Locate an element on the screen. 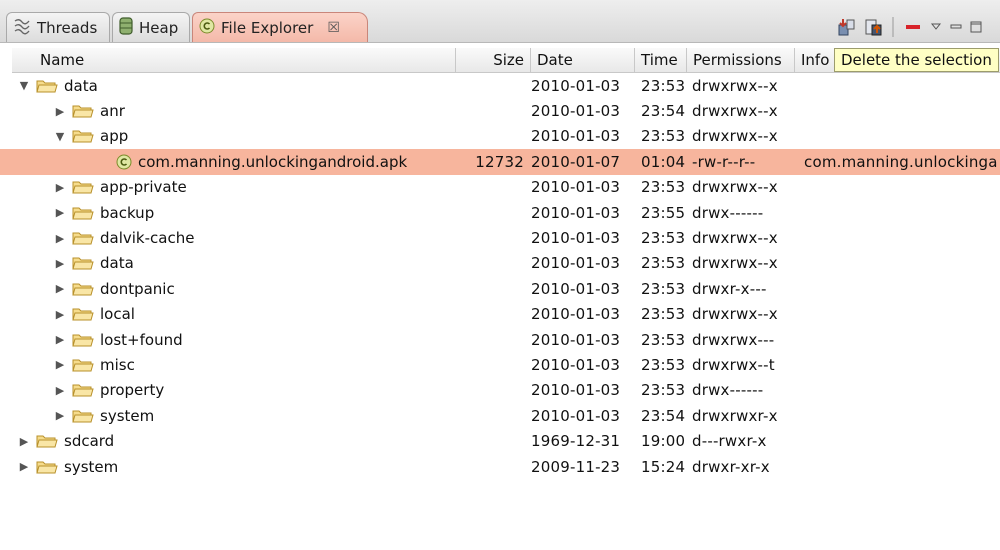 The height and width of the screenshot is (550, 1000). delete-icon is located at coordinates (913, 27).